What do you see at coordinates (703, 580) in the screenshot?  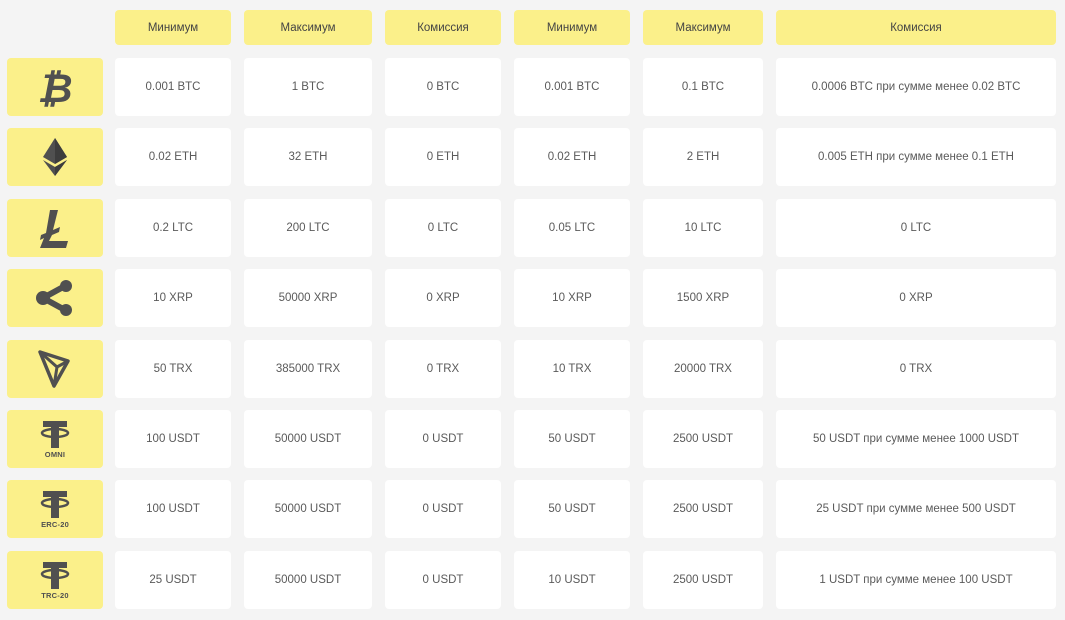 I see `cell-r7-c4: 2500 USDT` at bounding box center [703, 580].